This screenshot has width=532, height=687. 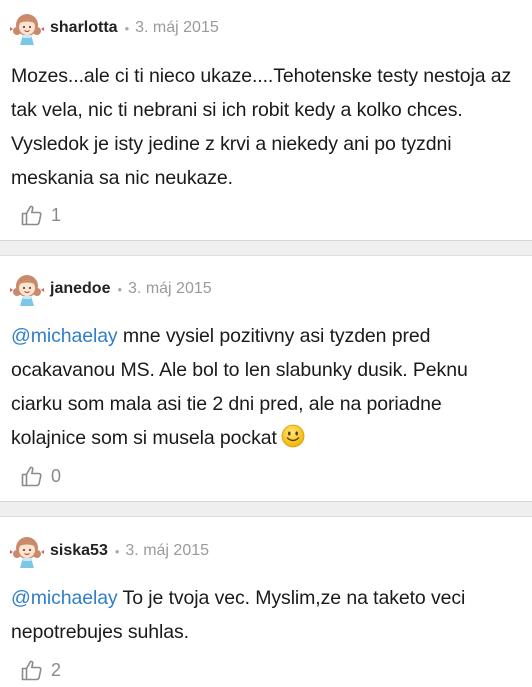 I want to click on like-button: 1, so click(x=40, y=215).